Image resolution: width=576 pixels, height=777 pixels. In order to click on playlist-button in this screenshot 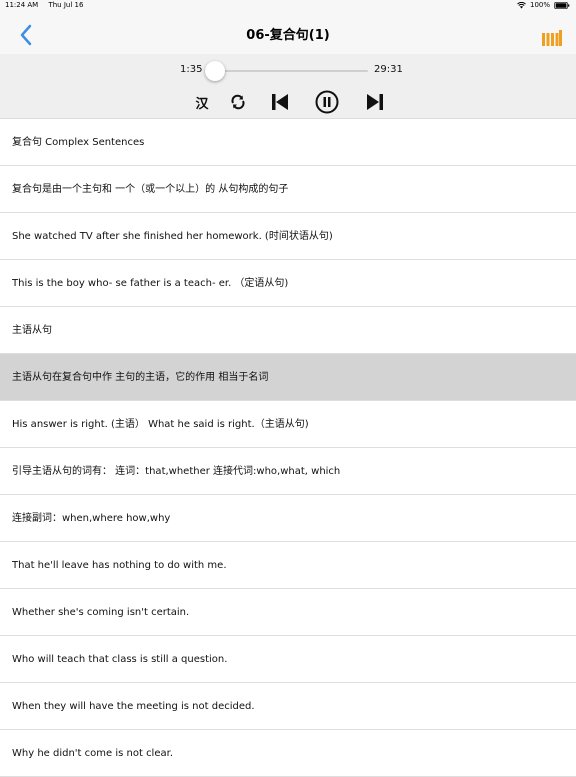, I will do `click(552, 38)`.